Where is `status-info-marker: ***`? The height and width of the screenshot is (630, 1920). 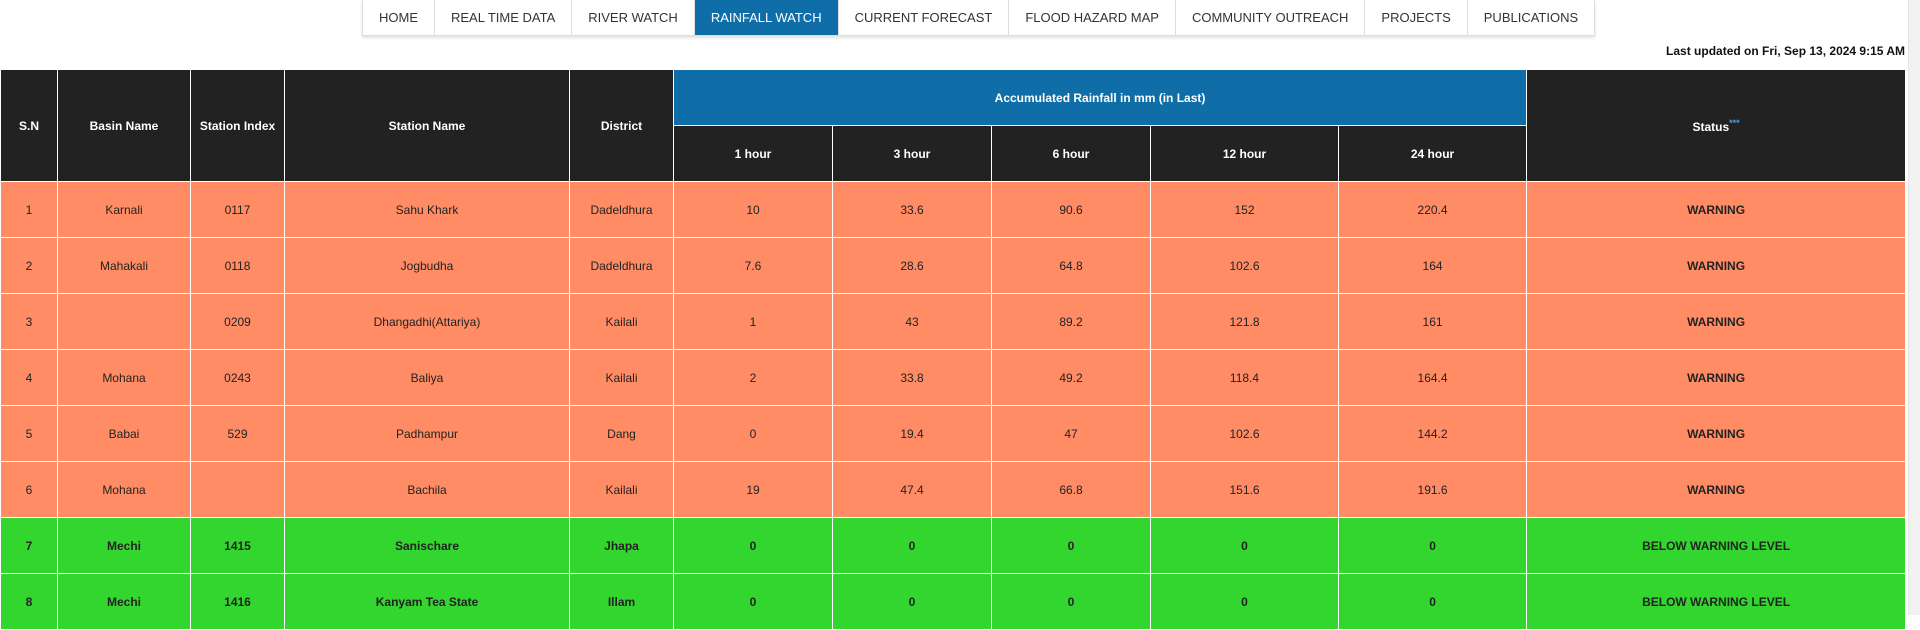 status-info-marker: *** is located at coordinates (1734, 123).